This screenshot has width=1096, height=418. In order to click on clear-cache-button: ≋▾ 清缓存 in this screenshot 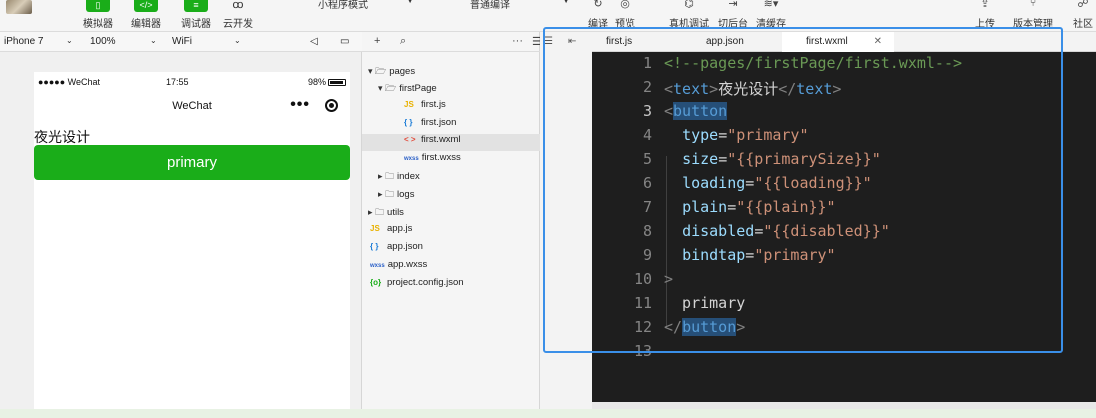, I will do `click(771, 16)`.